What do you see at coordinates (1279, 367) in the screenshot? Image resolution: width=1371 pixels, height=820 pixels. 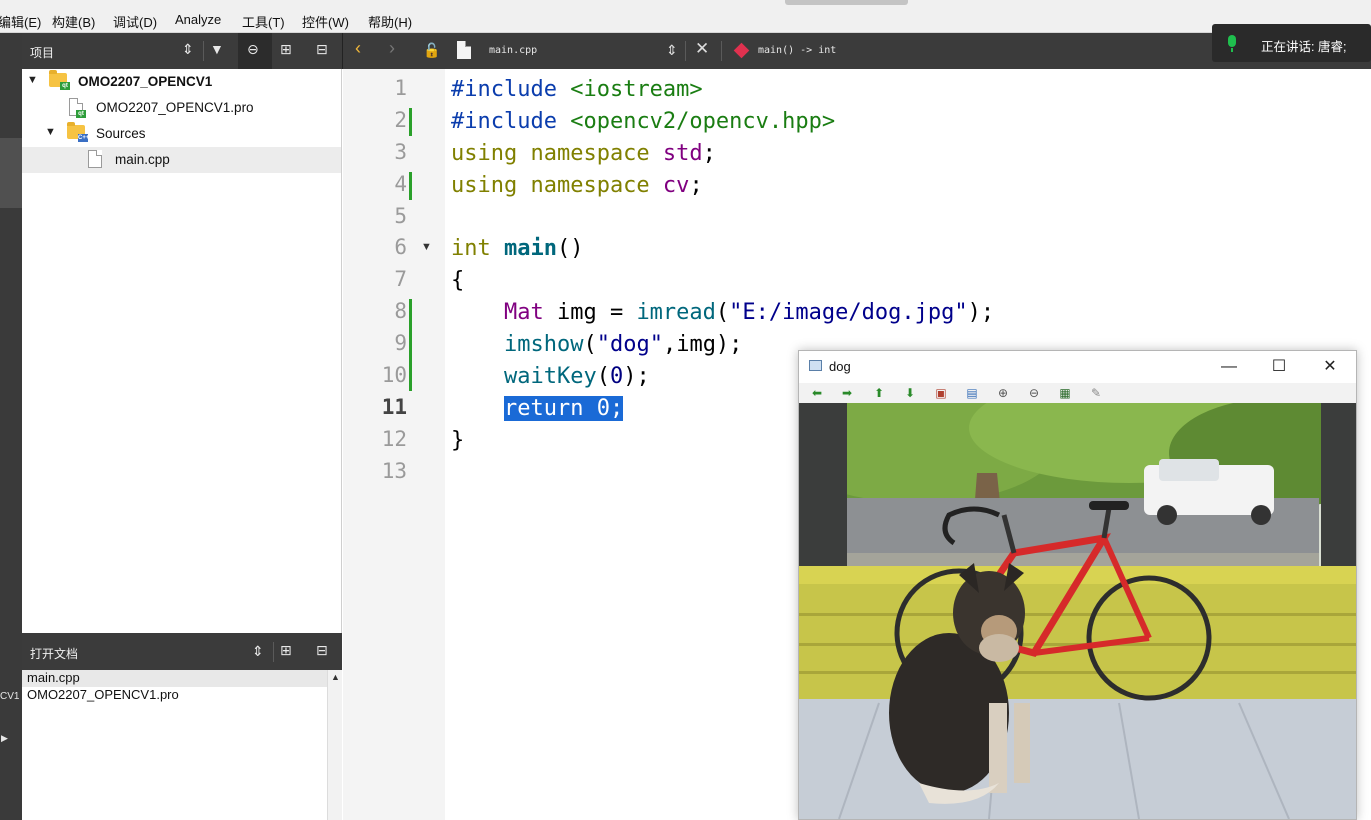 I see `maximize-button: ☐` at bounding box center [1279, 367].